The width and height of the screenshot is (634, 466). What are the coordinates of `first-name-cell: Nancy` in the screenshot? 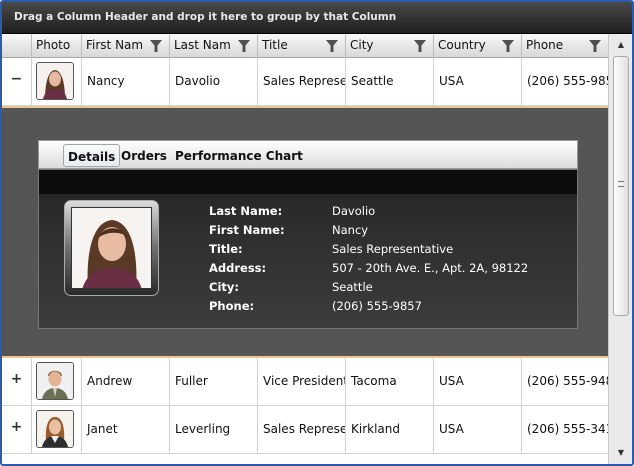 It's located at (126, 82).